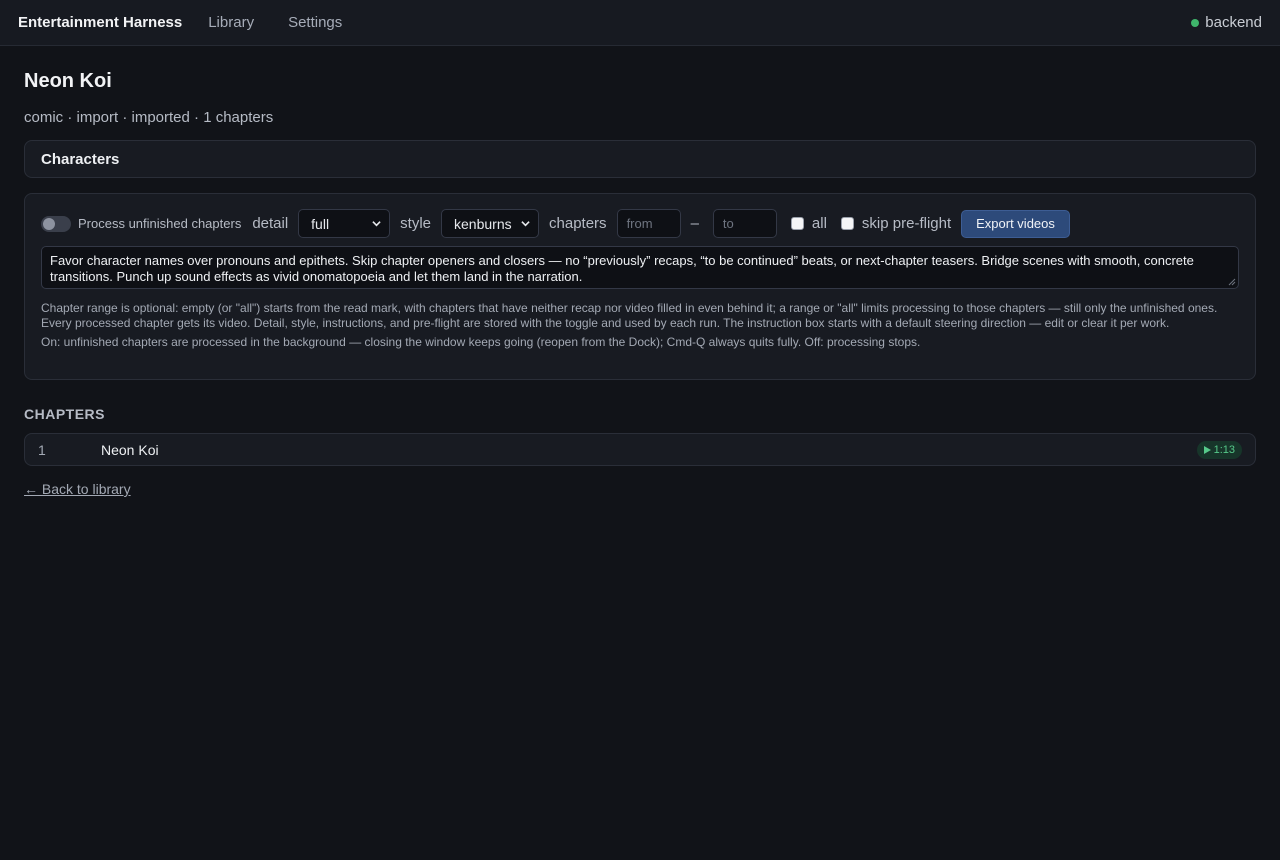  I want to click on detail-select: full, so click(344, 223).